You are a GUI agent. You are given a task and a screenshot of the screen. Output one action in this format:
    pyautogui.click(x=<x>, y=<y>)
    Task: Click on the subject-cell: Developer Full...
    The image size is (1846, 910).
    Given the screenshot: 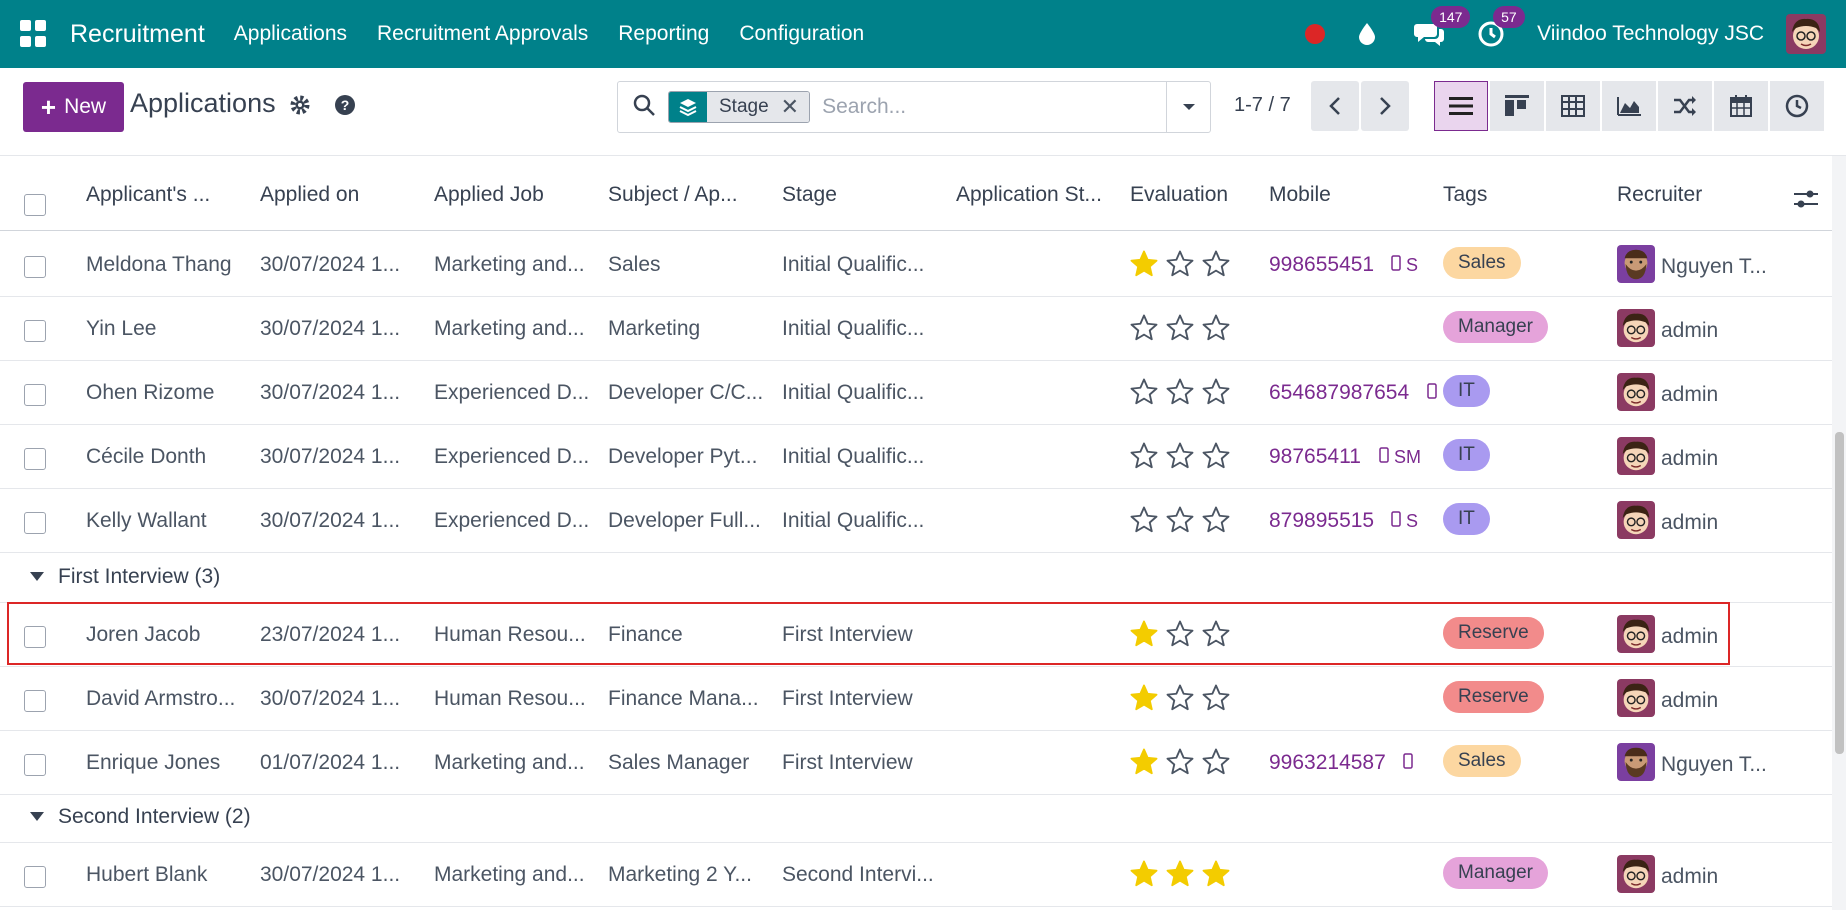 What is the action you would take?
    pyautogui.click(x=689, y=521)
    